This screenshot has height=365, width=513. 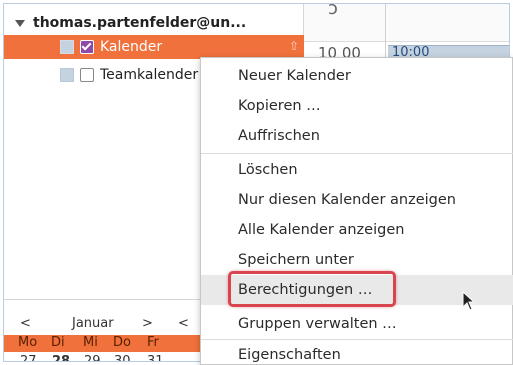 What do you see at coordinates (155, 357) in the screenshot?
I see `date-cell: 31` at bounding box center [155, 357].